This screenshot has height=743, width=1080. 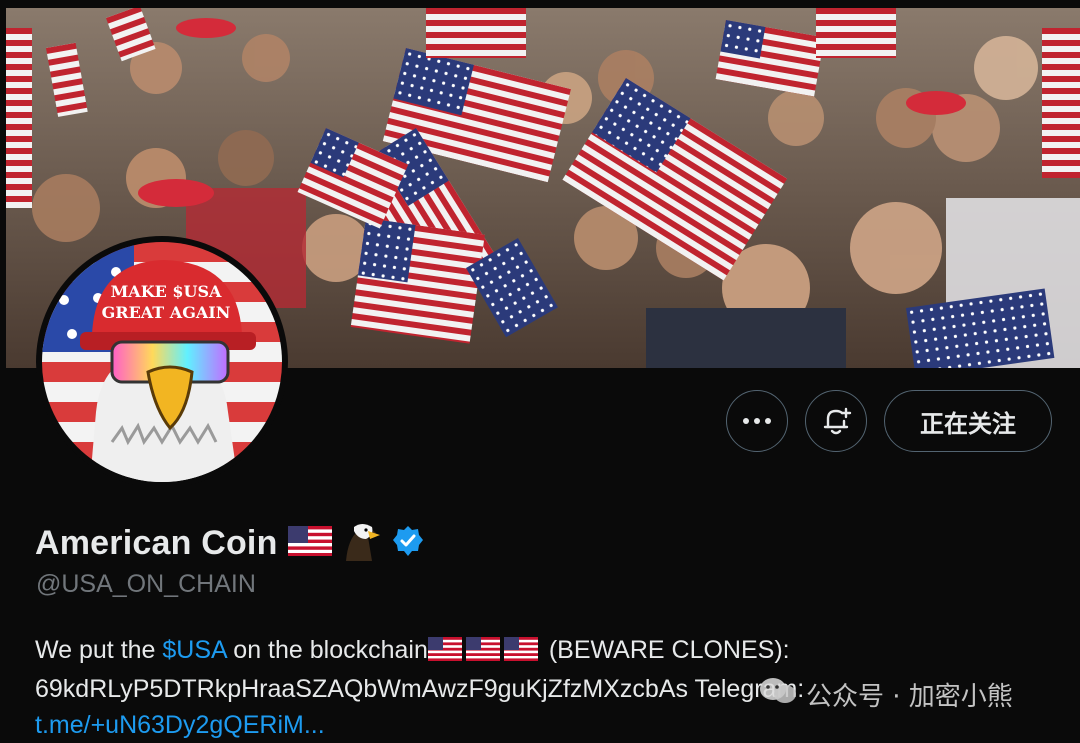 I want to click on hat-text-line1: MAKE $USA, so click(x=166, y=291).